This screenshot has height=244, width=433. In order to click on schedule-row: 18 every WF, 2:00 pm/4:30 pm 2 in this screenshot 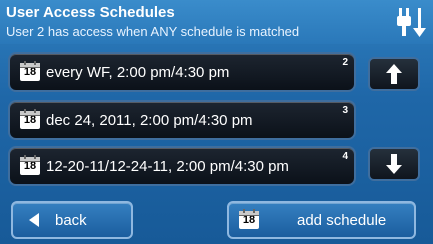, I will do `click(182, 72)`.